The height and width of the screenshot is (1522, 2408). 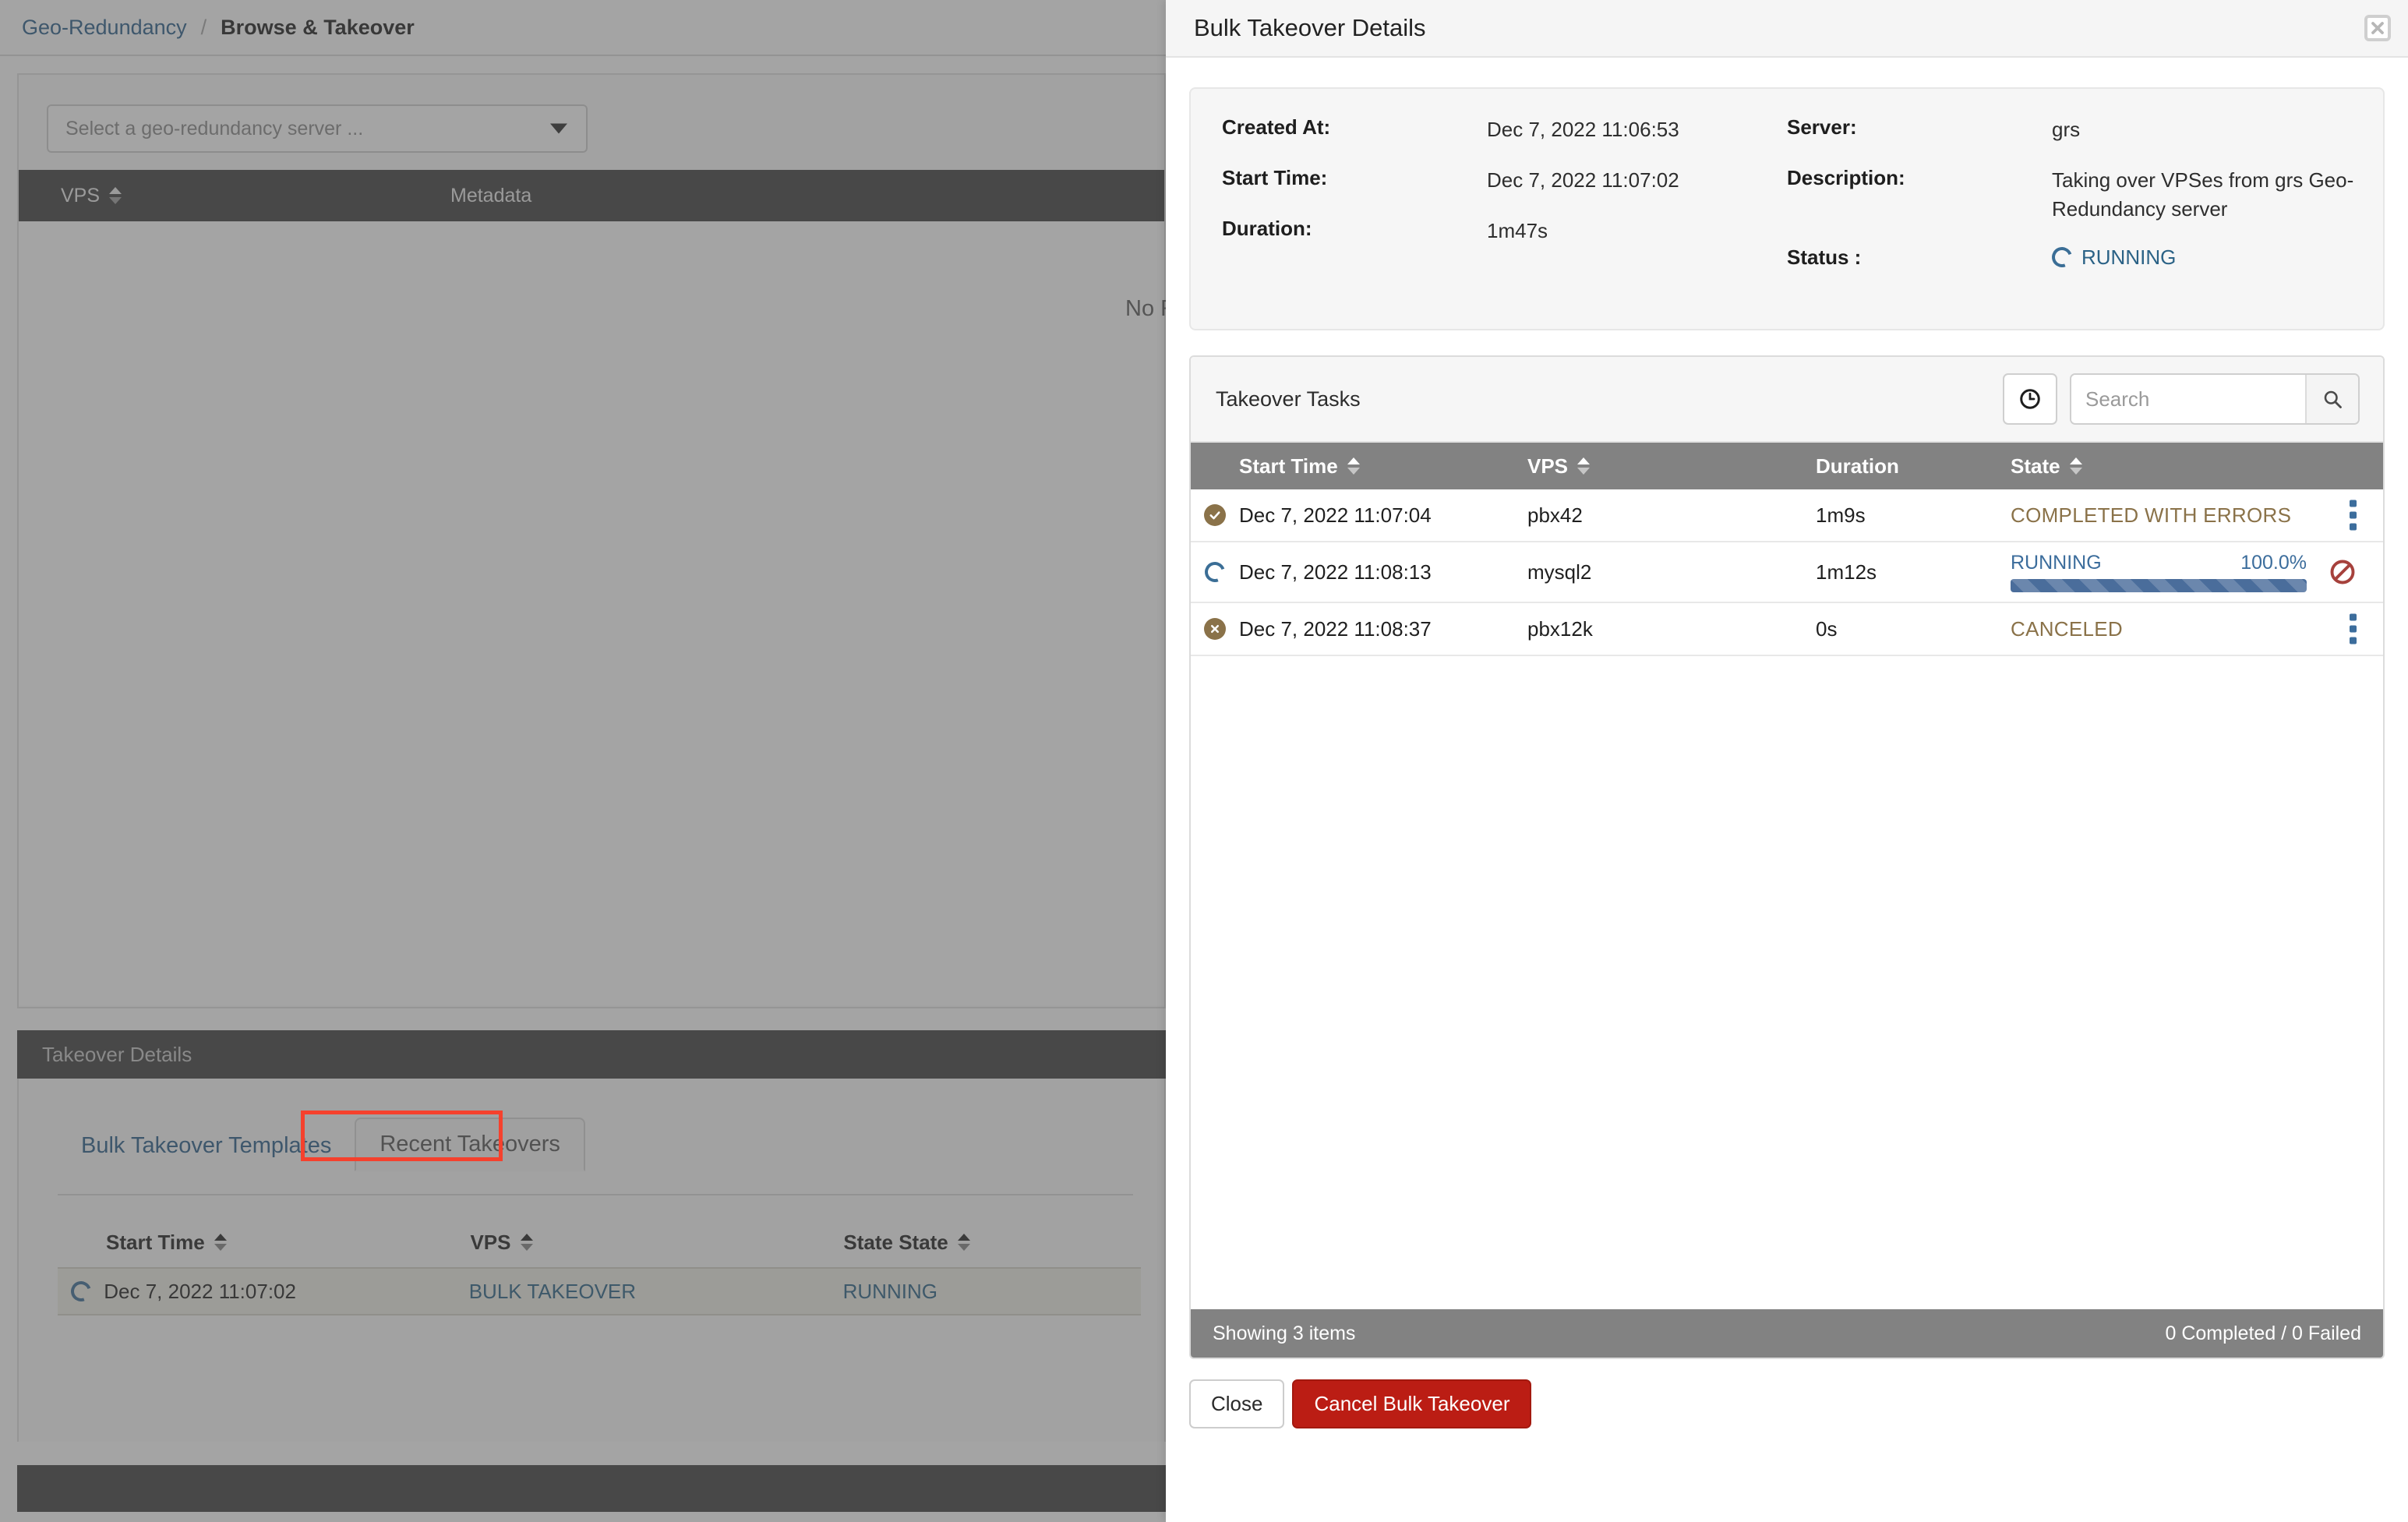 What do you see at coordinates (591, 1055) in the screenshot?
I see `takeover-details-title: Takeover Details` at bounding box center [591, 1055].